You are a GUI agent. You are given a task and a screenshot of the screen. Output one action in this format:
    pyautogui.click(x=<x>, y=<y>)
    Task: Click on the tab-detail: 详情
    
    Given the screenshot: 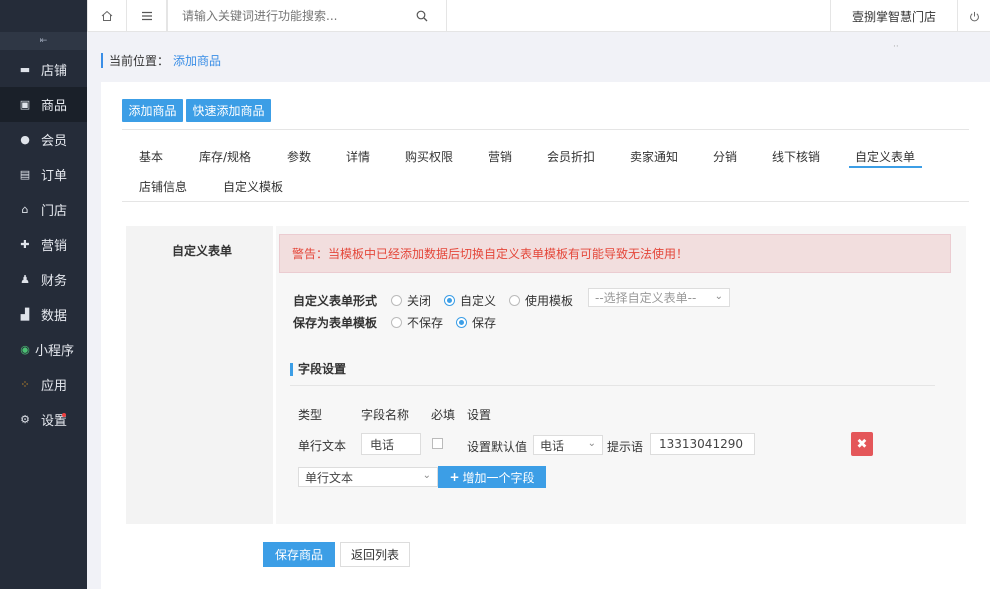 What is the action you would take?
    pyautogui.click(x=358, y=157)
    